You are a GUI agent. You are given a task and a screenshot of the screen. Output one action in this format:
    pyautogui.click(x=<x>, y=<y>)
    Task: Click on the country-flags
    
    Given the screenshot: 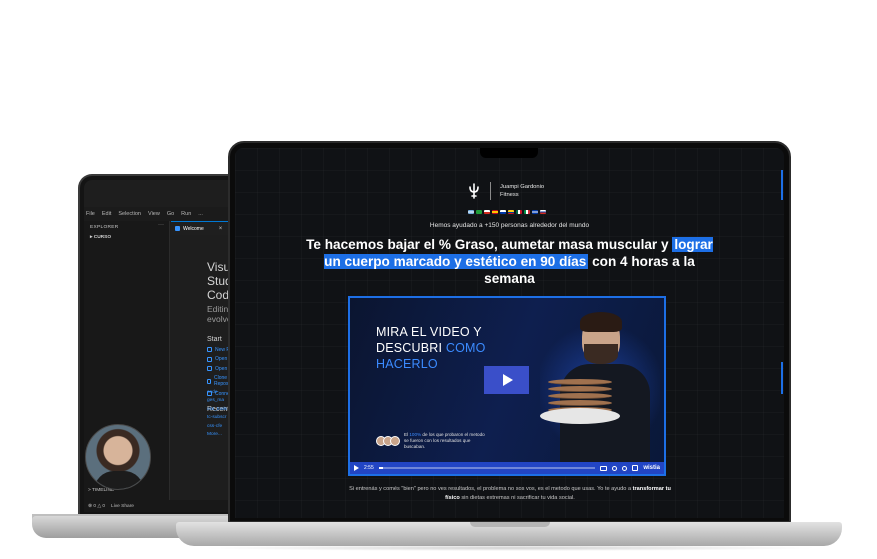 What is the action you would take?
    pyautogui.click(x=507, y=212)
    